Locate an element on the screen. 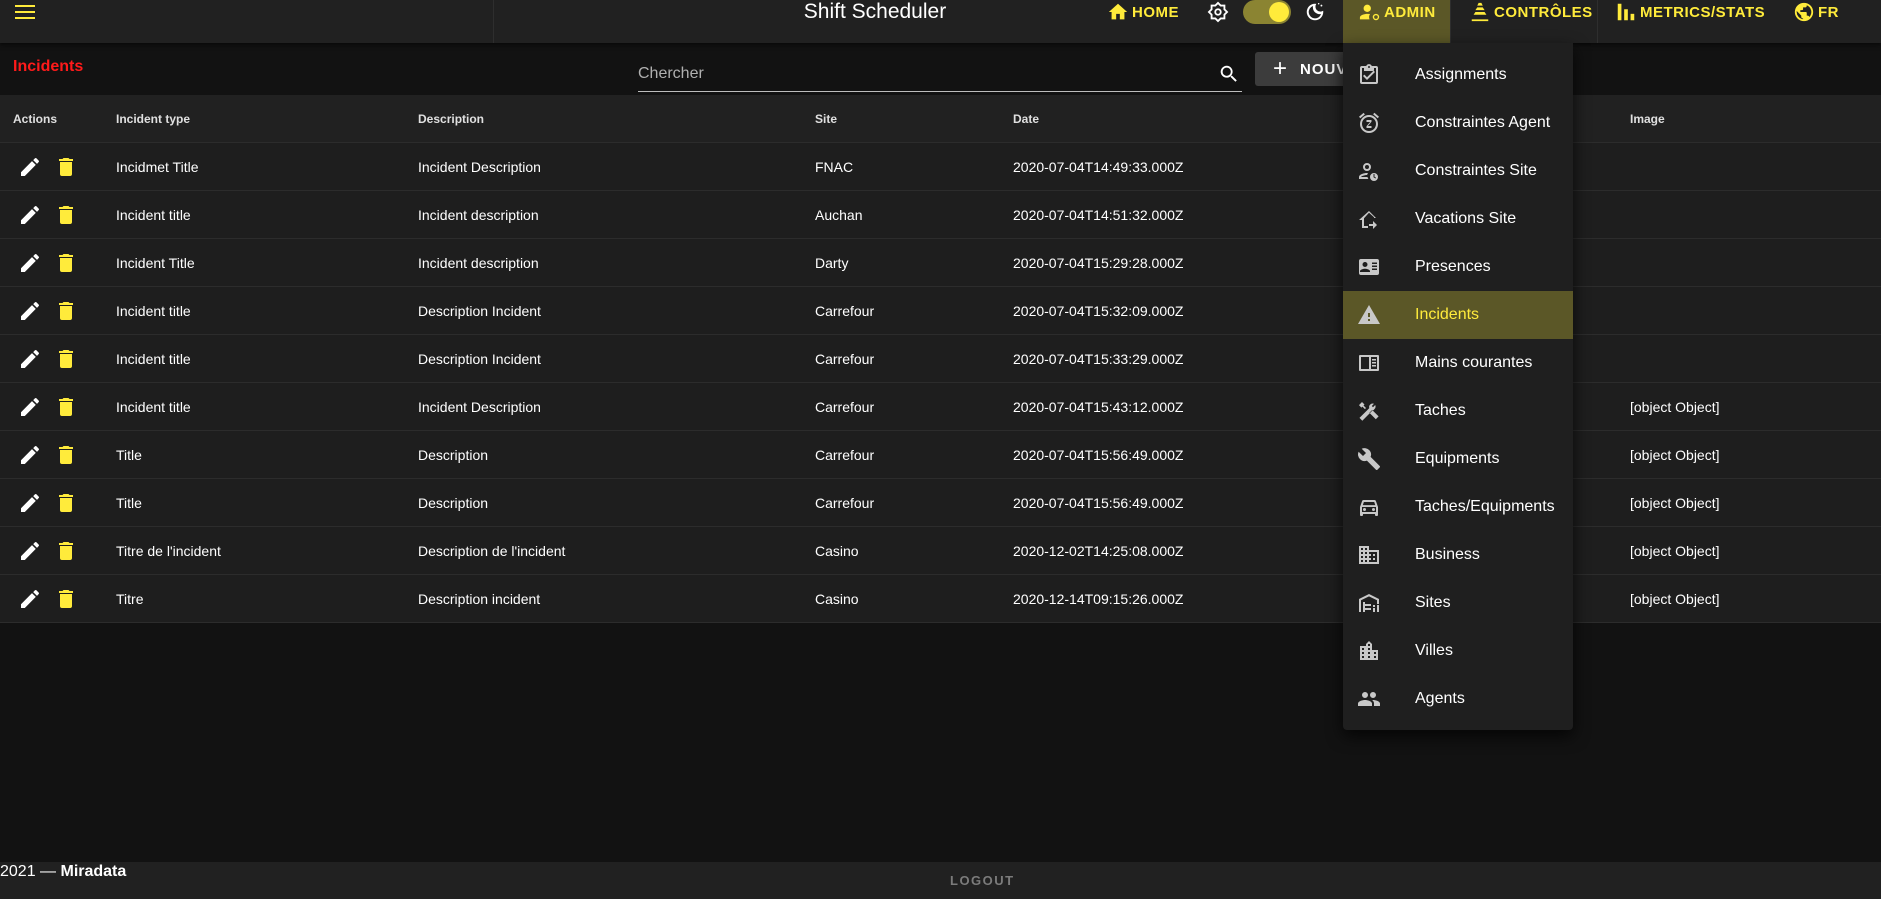  admin-menu-item-sites: Sites is located at coordinates (1458, 603).